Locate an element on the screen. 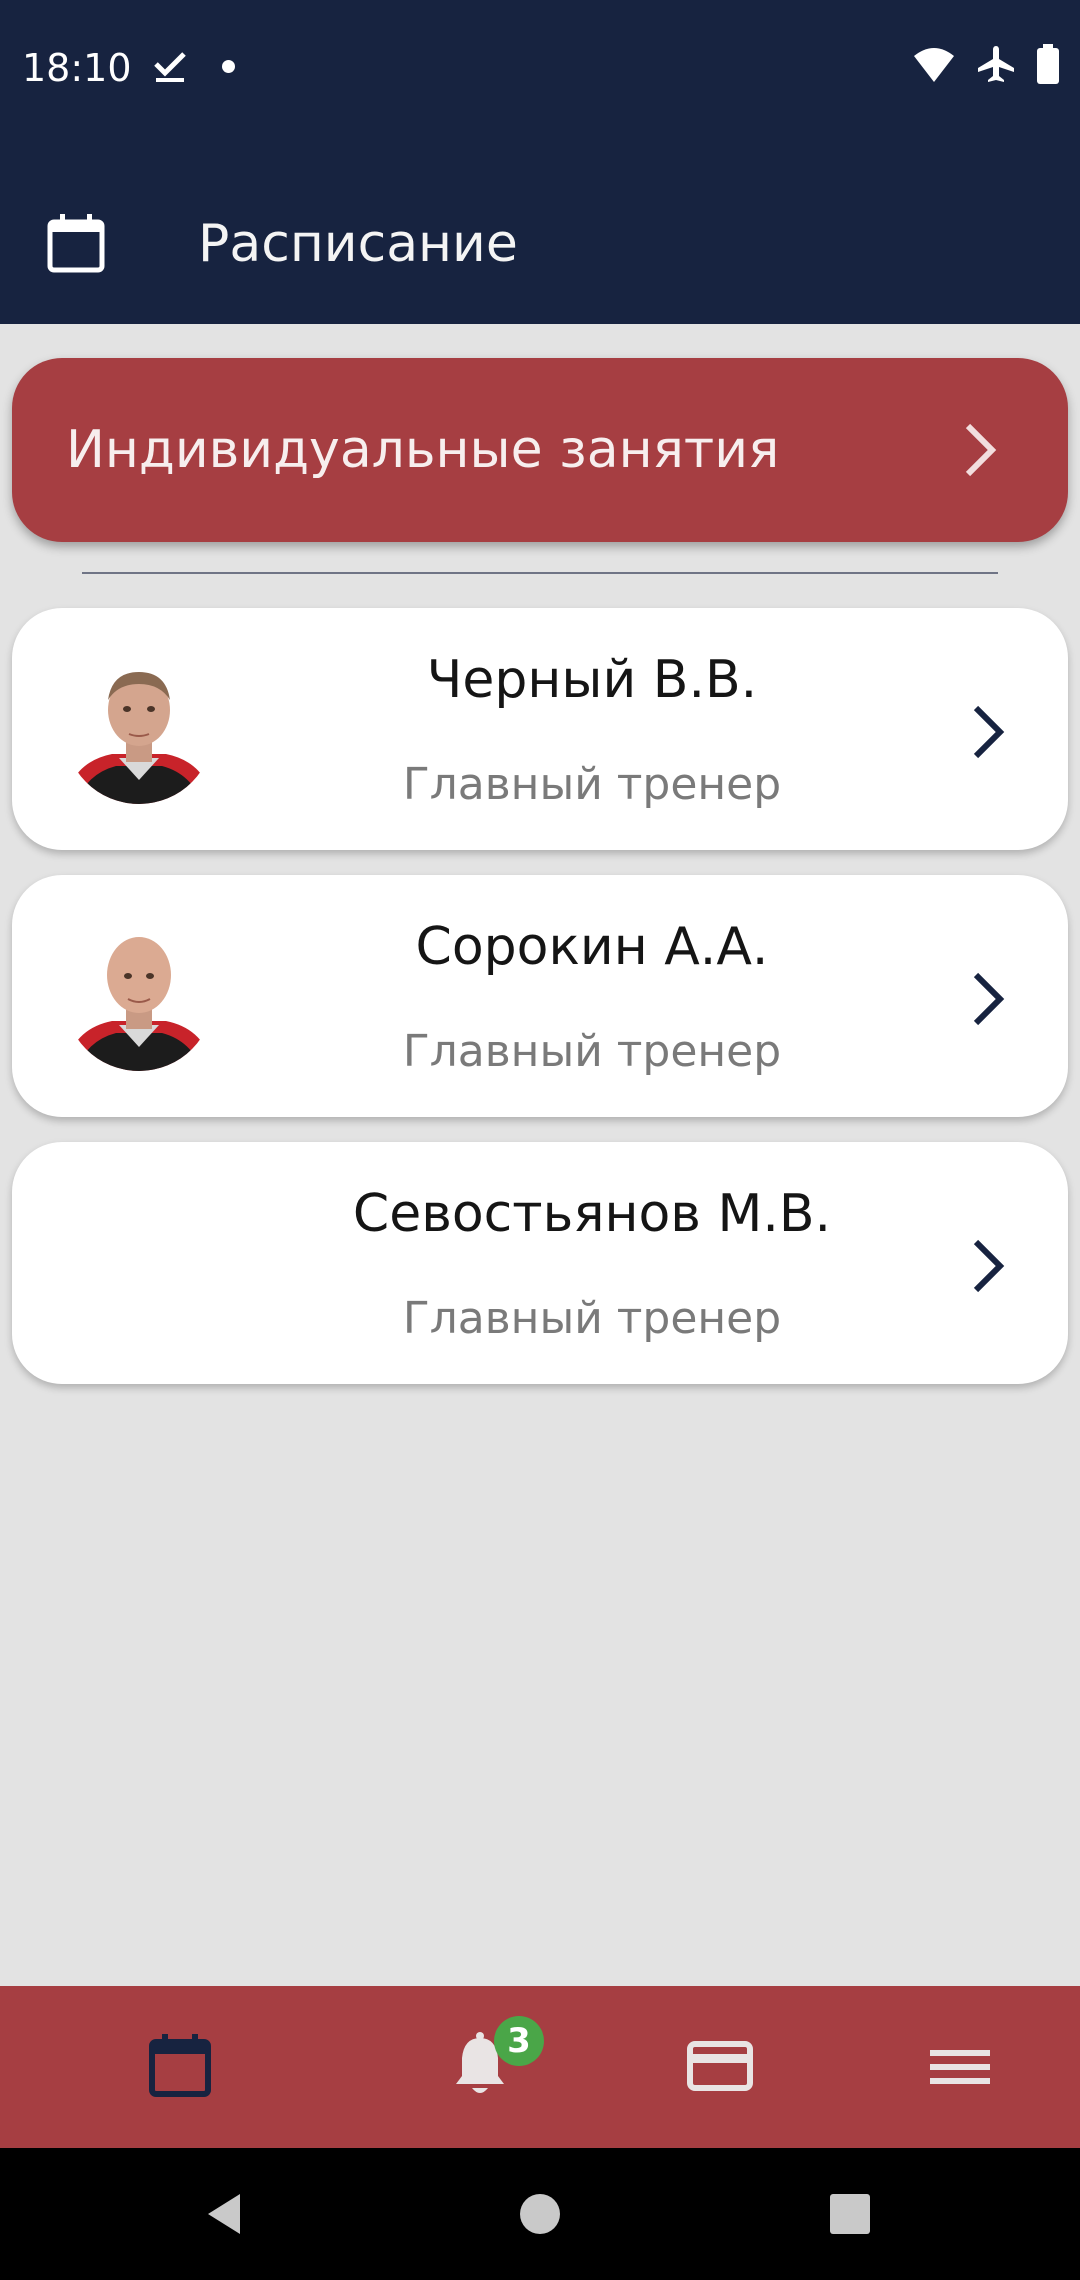 The height and width of the screenshot is (2280, 1080). home-icon is located at coordinates (540, 2214).